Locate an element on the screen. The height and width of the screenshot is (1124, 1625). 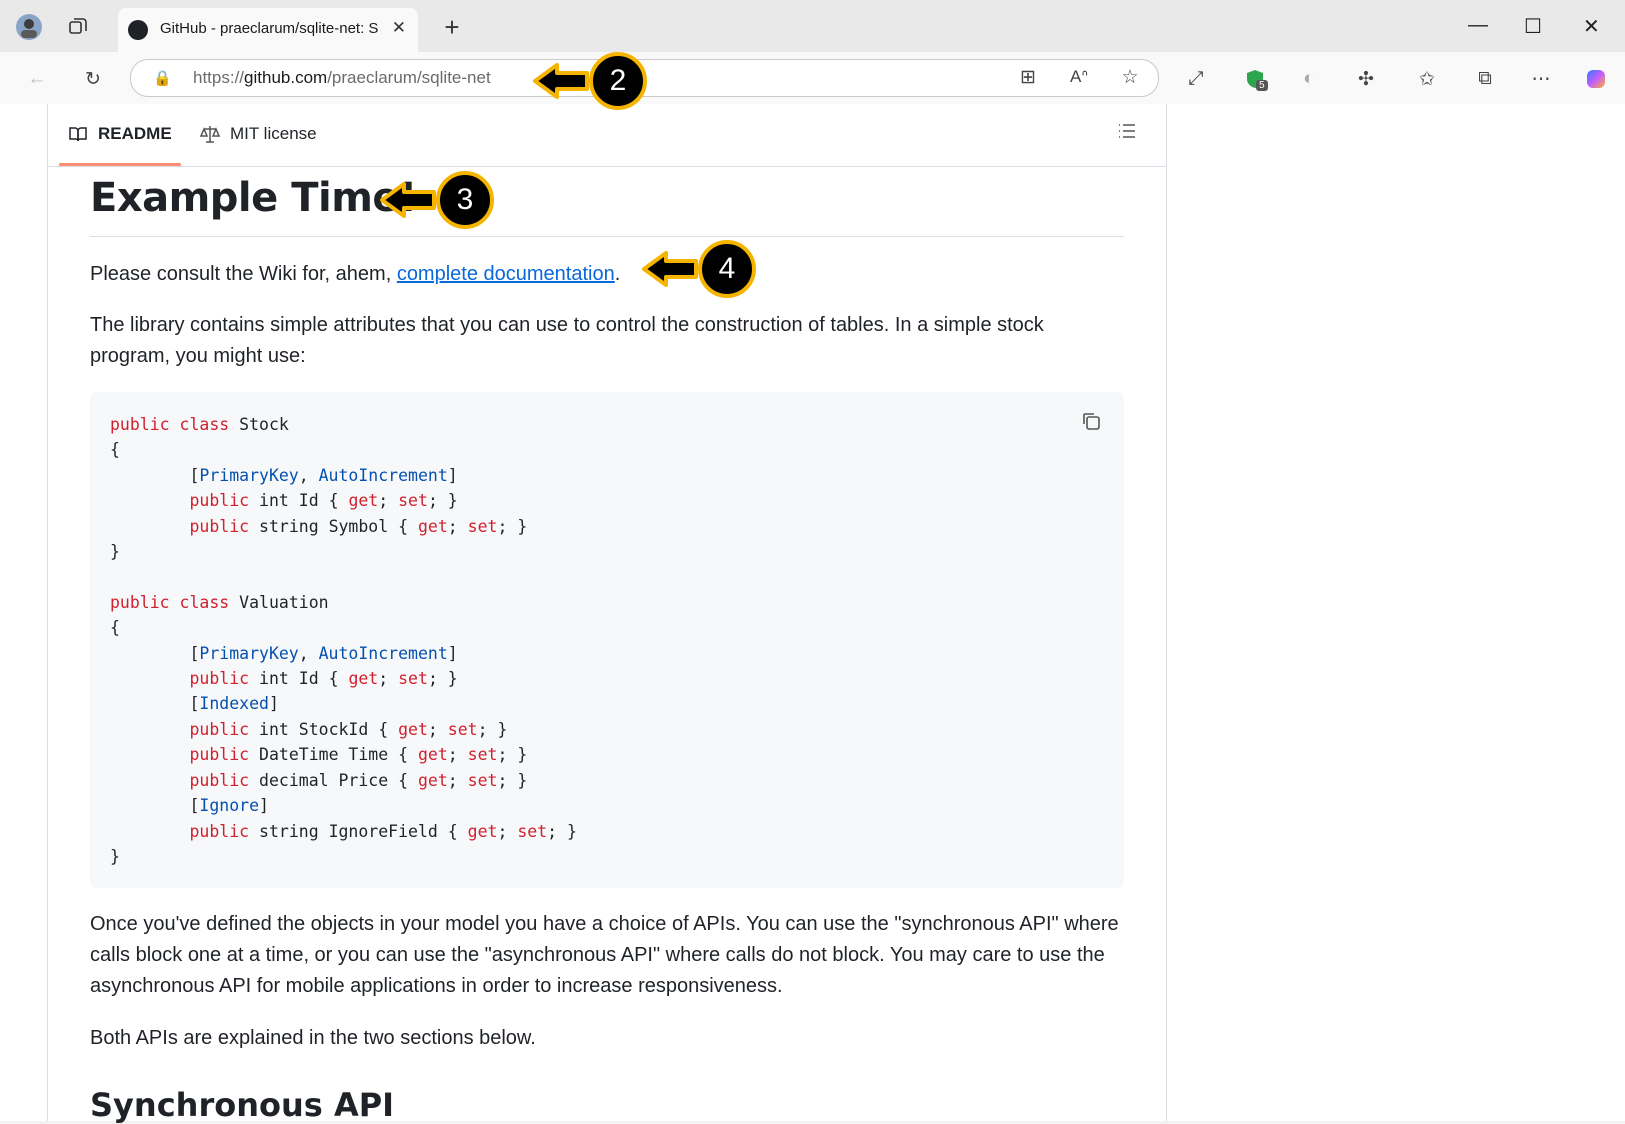
callout-3: 3 is located at coordinates (436, 200).